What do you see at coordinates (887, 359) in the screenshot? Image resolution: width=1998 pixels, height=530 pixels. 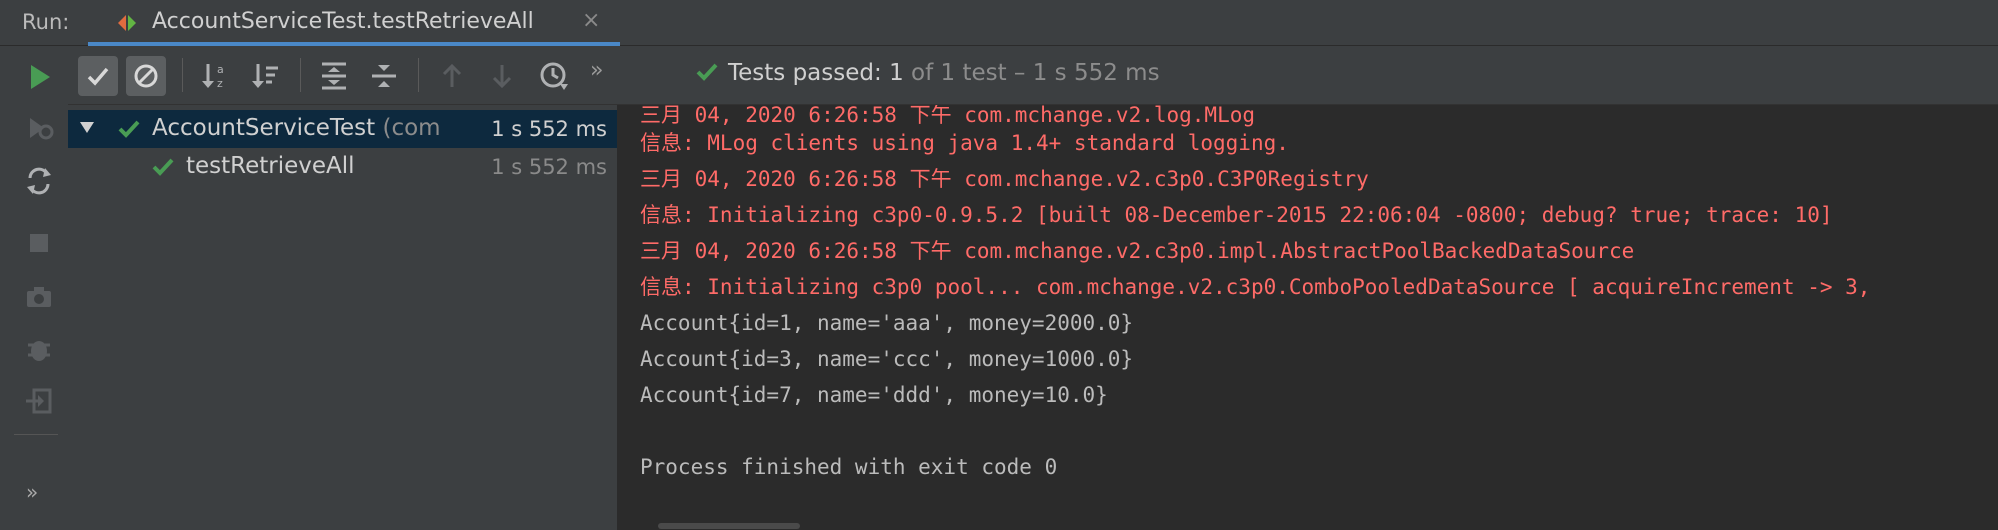 I see `console-line: Account{id=3, name='ccc', money=1000.0}` at bounding box center [887, 359].